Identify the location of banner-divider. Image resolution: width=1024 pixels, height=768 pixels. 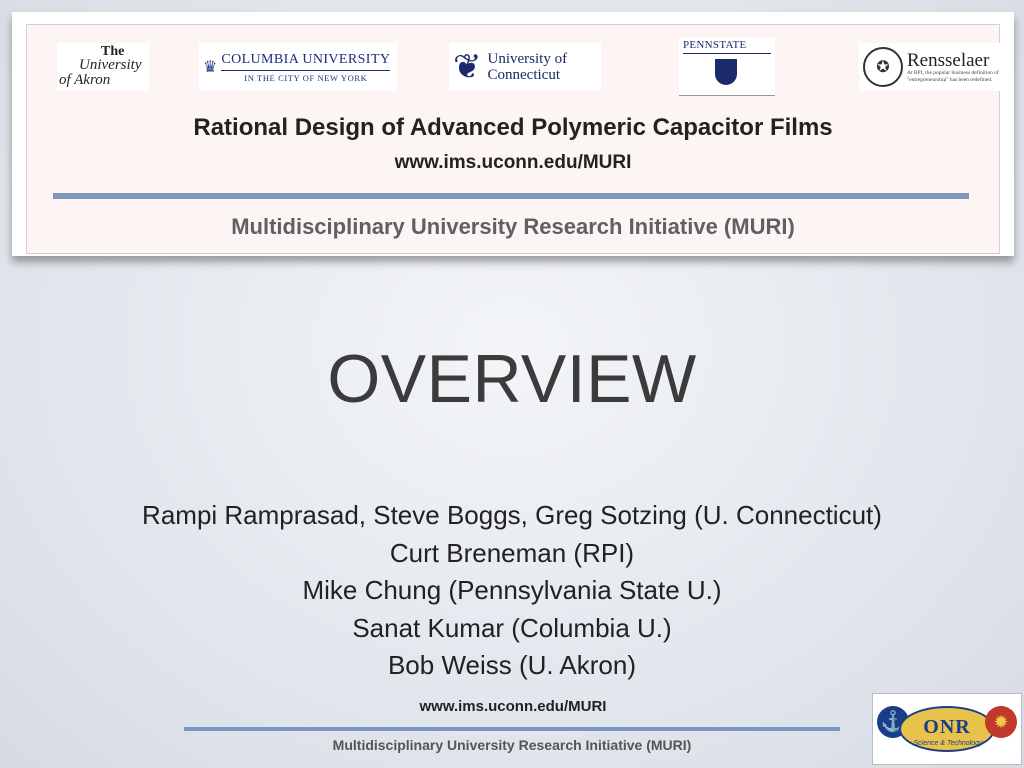
(511, 196).